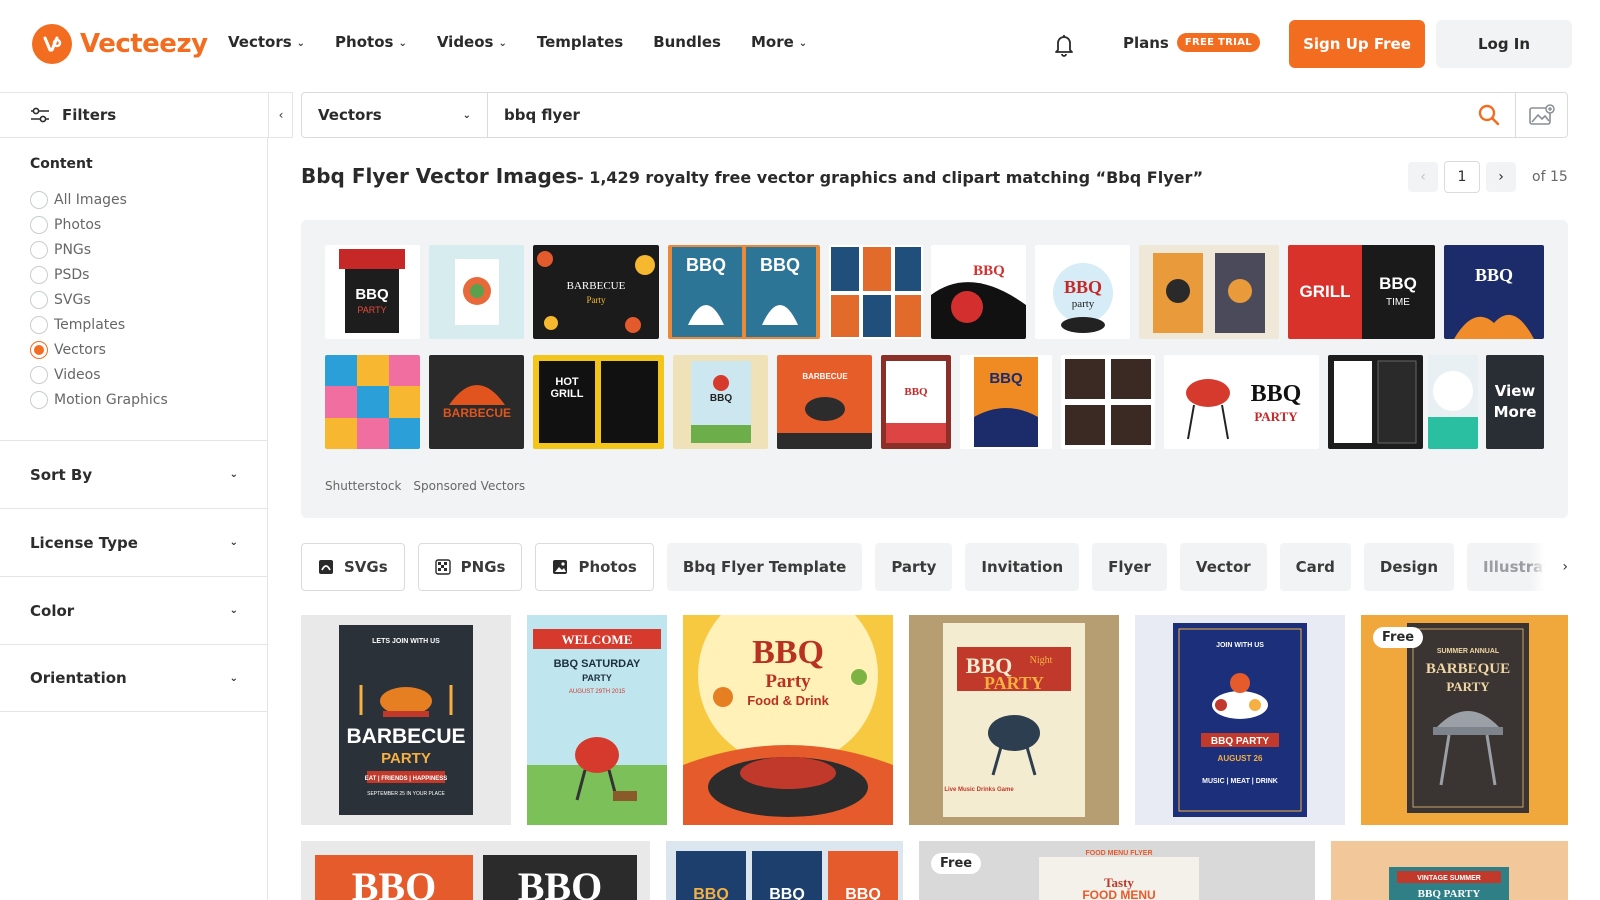 The width and height of the screenshot is (1600, 900). I want to click on svg-text: BBQ, so click(1276, 394).